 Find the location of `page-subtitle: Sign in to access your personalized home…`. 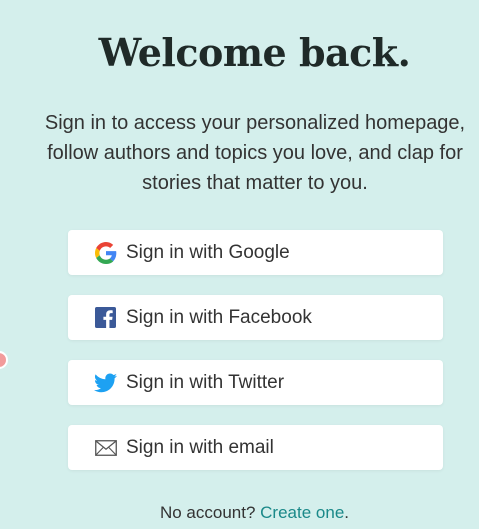

page-subtitle: Sign in to access your personalized home… is located at coordinates (255, 153).